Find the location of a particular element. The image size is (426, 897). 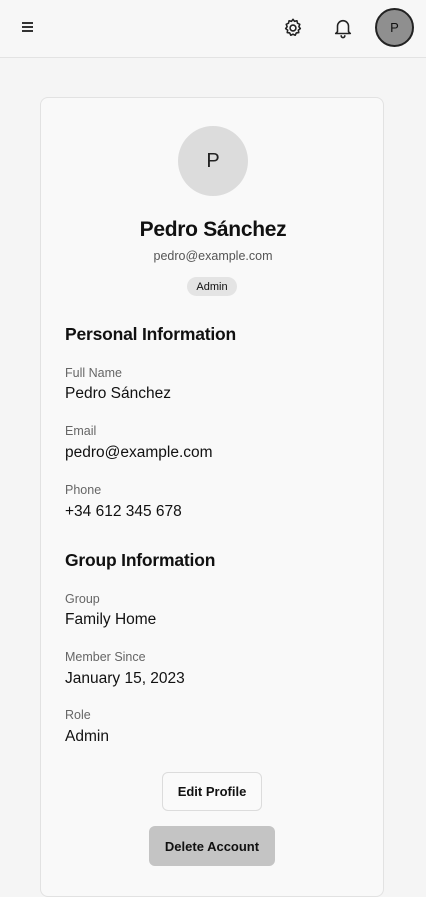

role-badge: Admin is located at coordinates (212, 286).